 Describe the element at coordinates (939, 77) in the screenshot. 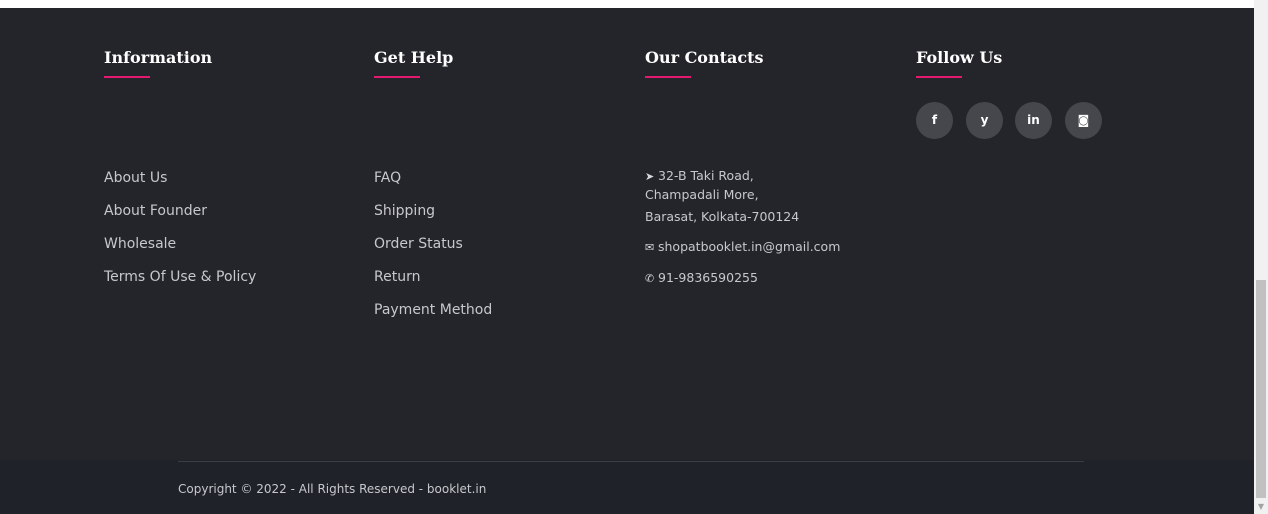

I see `follow-underline` at that location.